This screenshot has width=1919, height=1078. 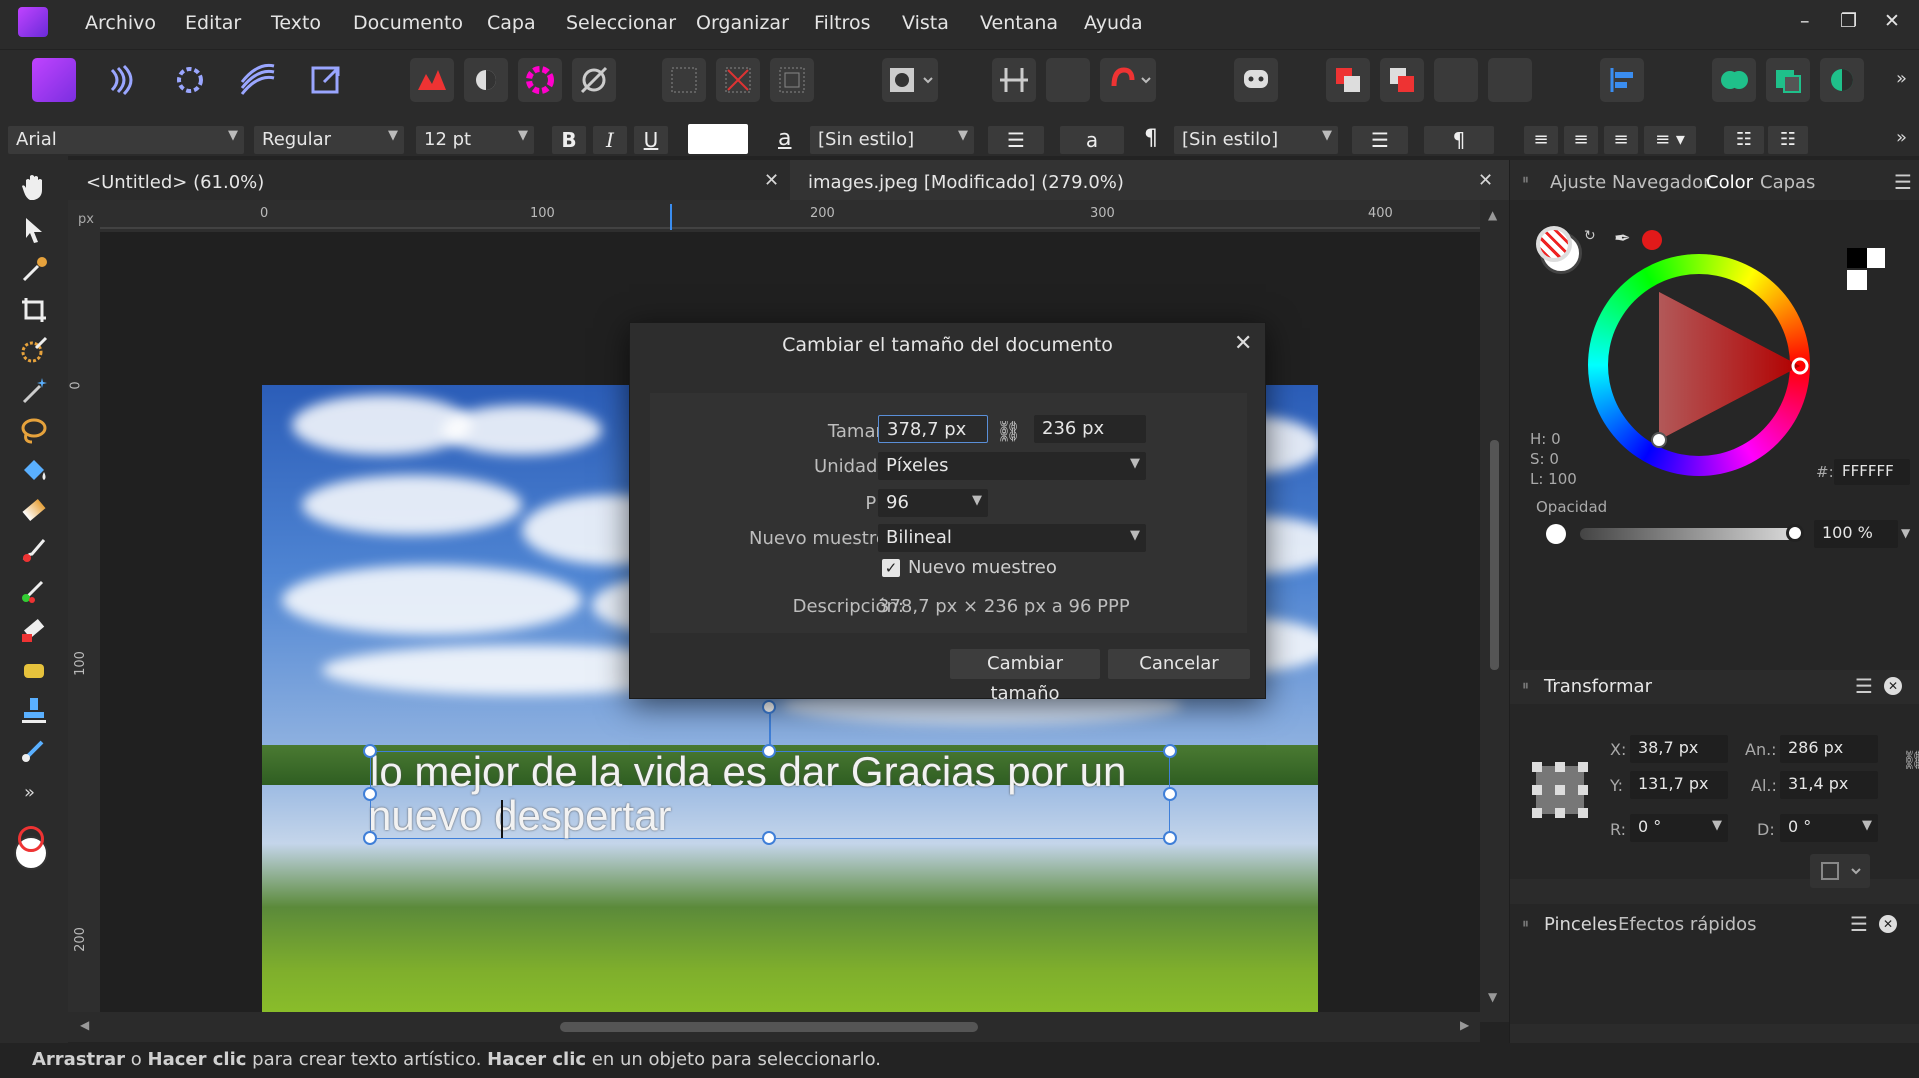 I want to click on flood-fill-icon, so click(x=34, y=470).